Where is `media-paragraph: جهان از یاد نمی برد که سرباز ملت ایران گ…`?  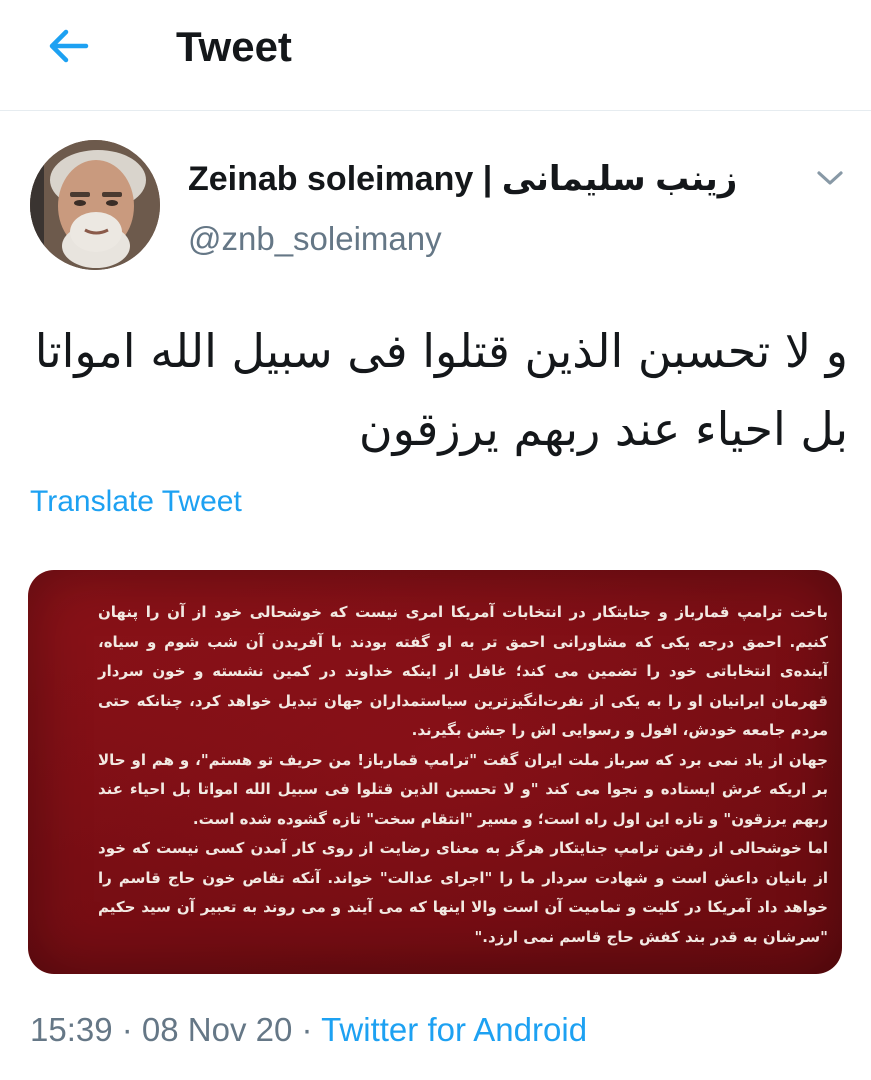 media-paragraph: جهان از یاد نمی برد که سرباز ملت ایران گ… is located at coordinates (463, 789).